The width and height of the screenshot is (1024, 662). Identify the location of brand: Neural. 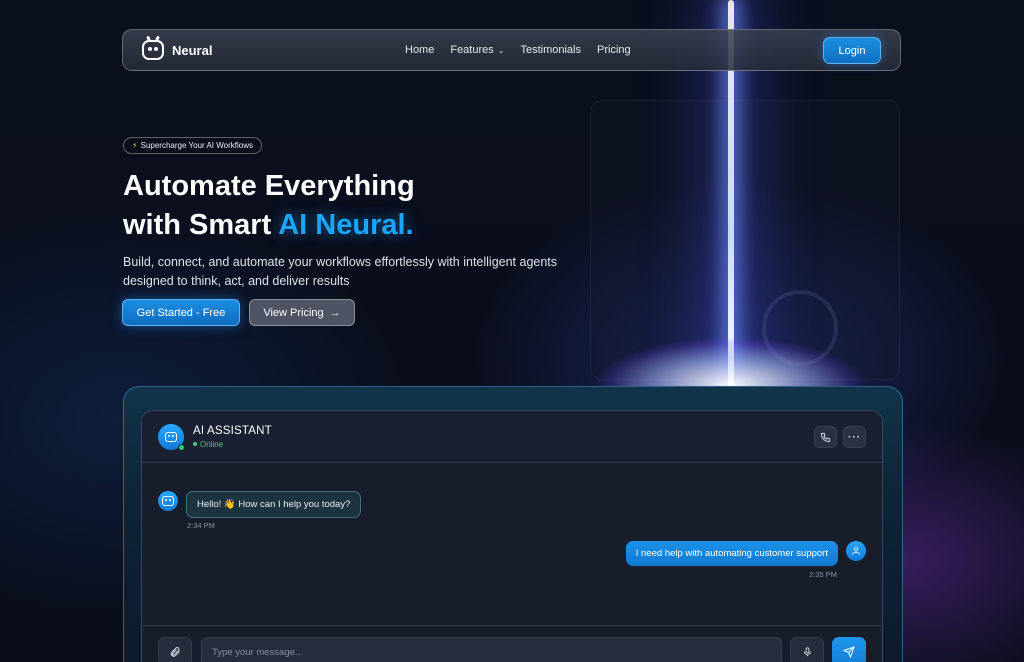
(177, 50).